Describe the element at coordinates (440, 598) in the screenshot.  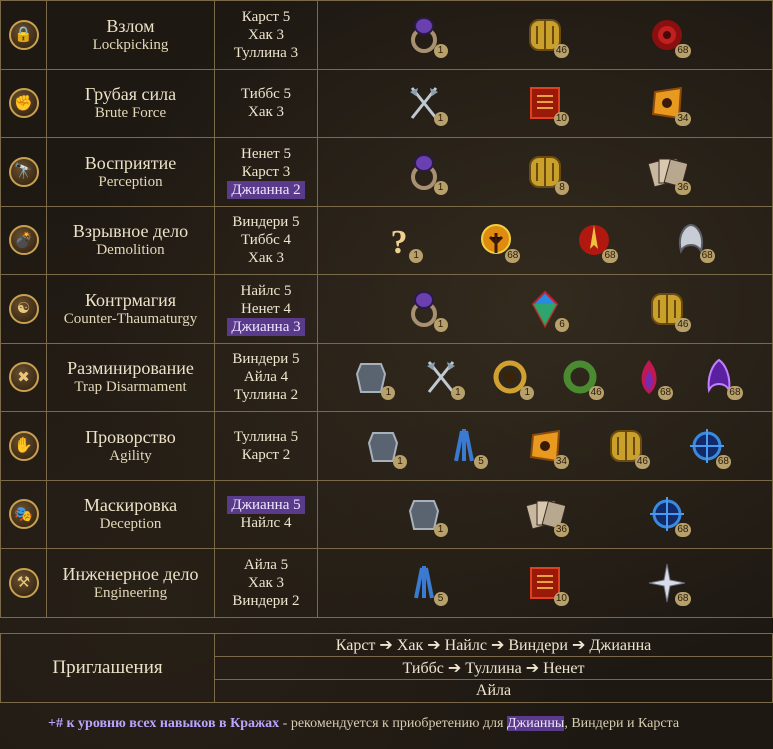
I see `item-level-badge: 5` at that location.